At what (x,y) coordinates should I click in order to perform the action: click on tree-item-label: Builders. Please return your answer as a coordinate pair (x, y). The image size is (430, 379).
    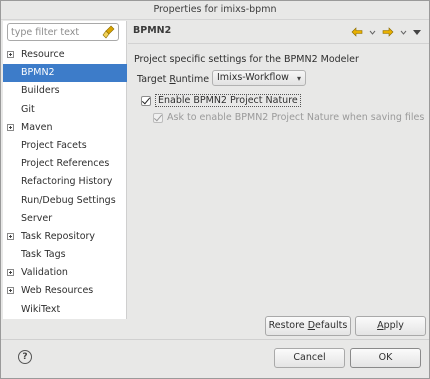
    Looking at the image, I should click on (40, 91).